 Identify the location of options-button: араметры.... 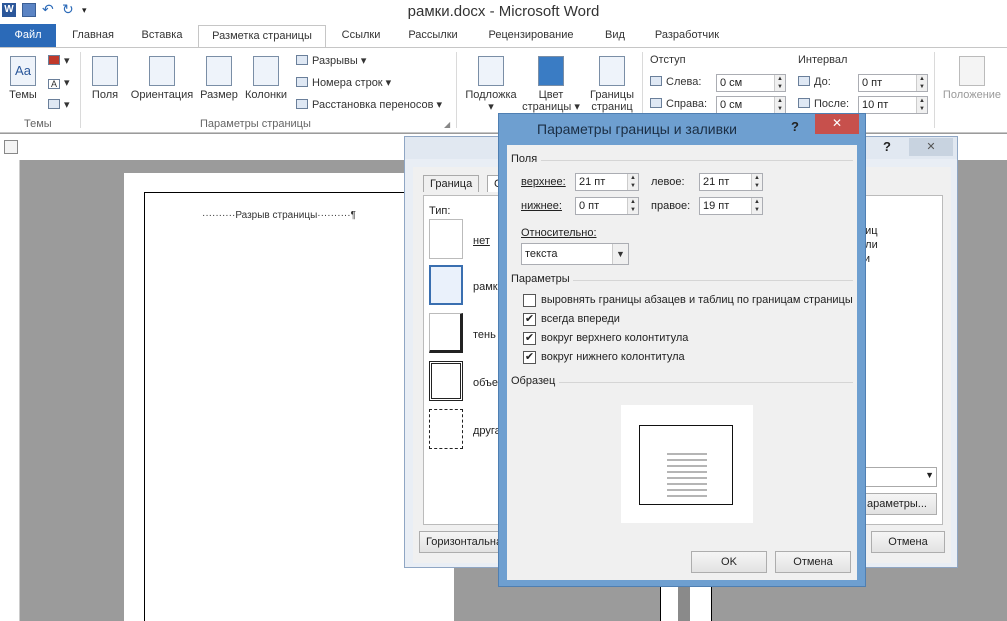
(897, 504).